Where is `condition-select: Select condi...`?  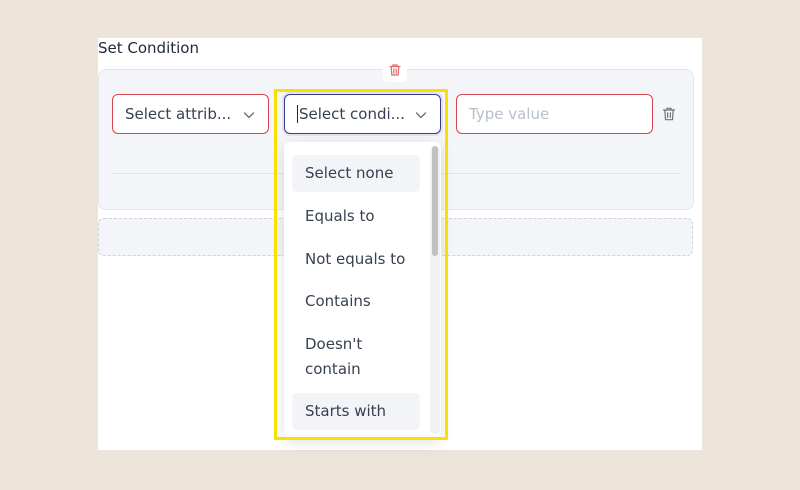 condition-select: Select condi... is located at coordinates (362, 114).